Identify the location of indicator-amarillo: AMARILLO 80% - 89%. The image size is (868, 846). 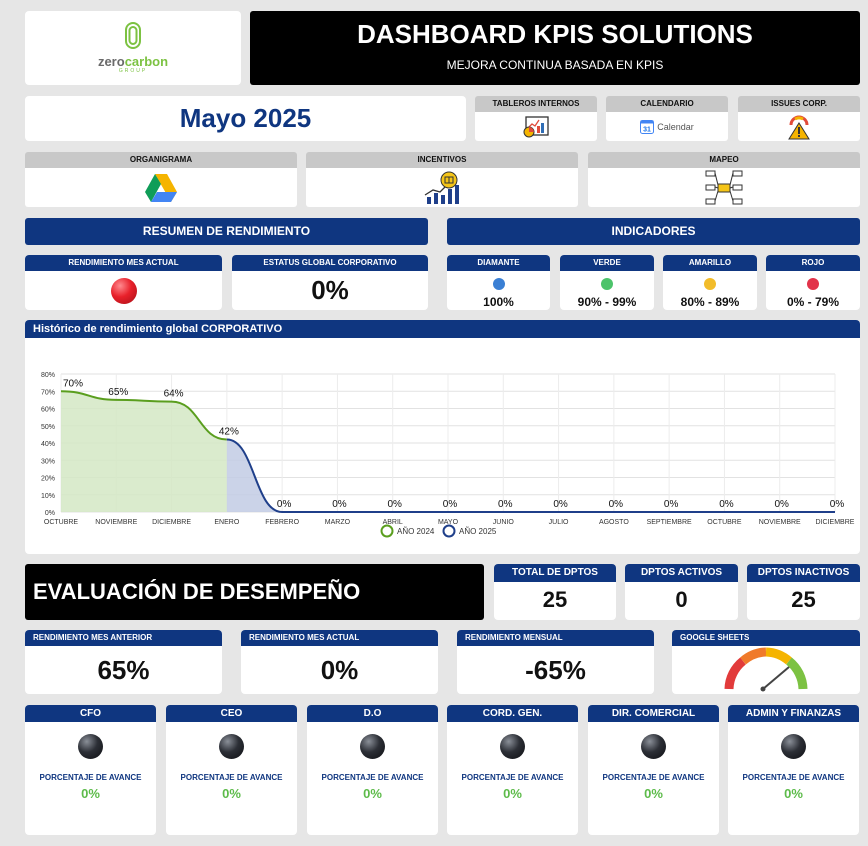
(710, 282).